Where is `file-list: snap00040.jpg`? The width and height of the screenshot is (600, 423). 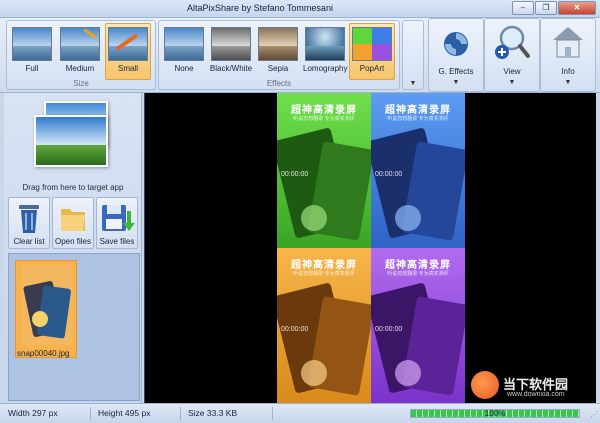 file-list: snap00040.jpg is located at coordinates (74, 327).